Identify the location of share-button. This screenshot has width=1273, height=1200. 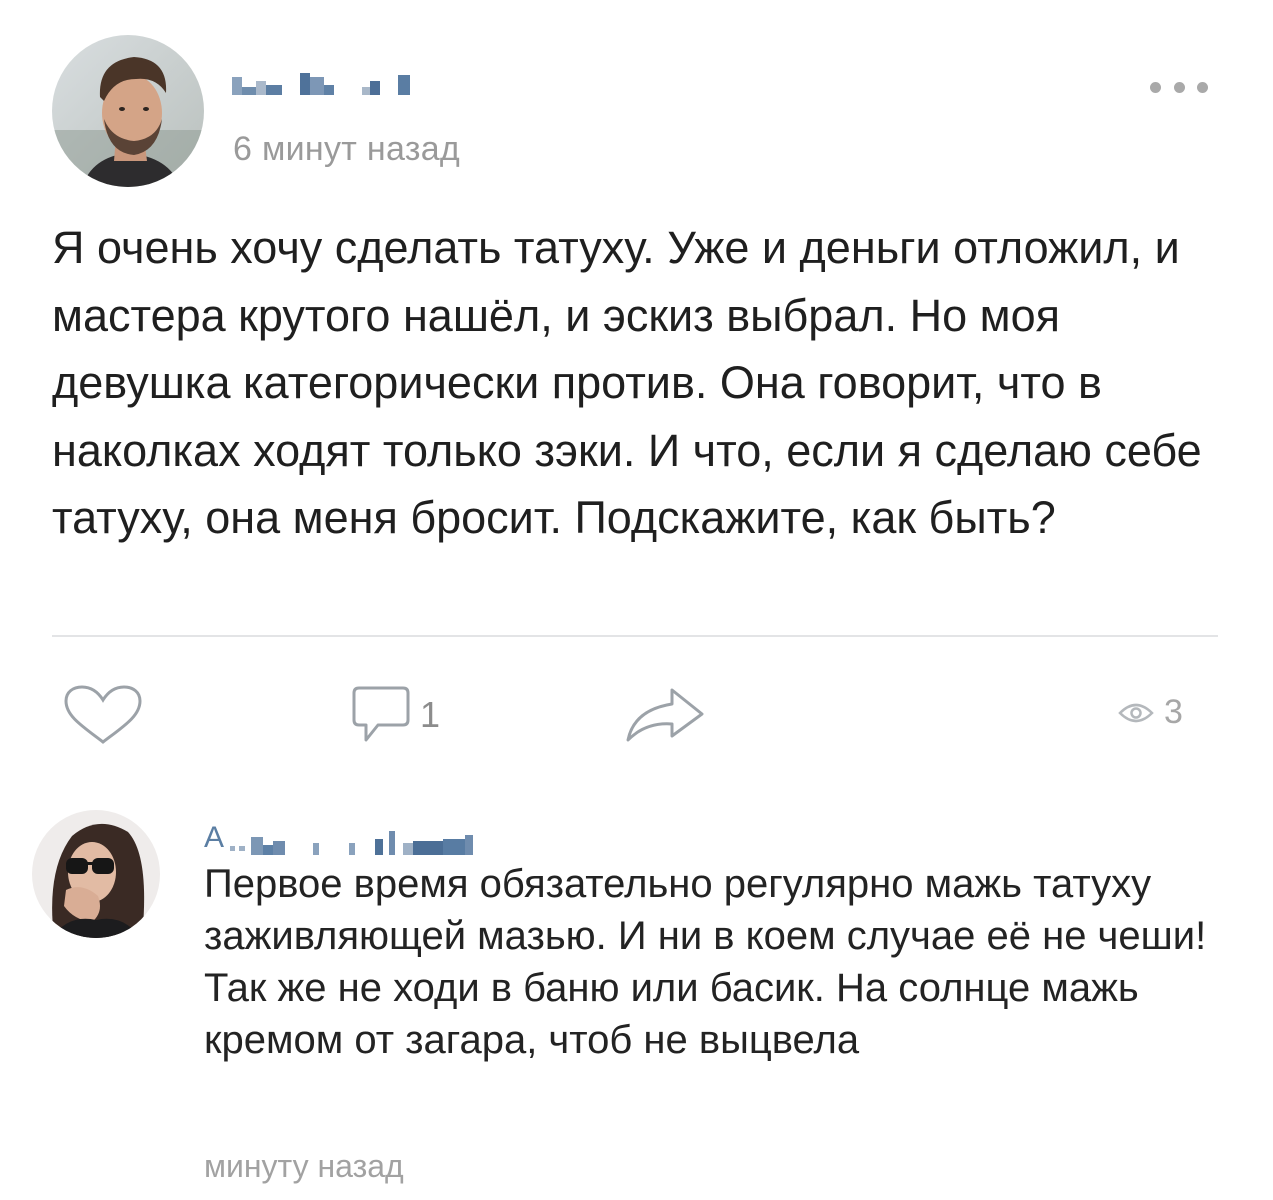
(665, 715).